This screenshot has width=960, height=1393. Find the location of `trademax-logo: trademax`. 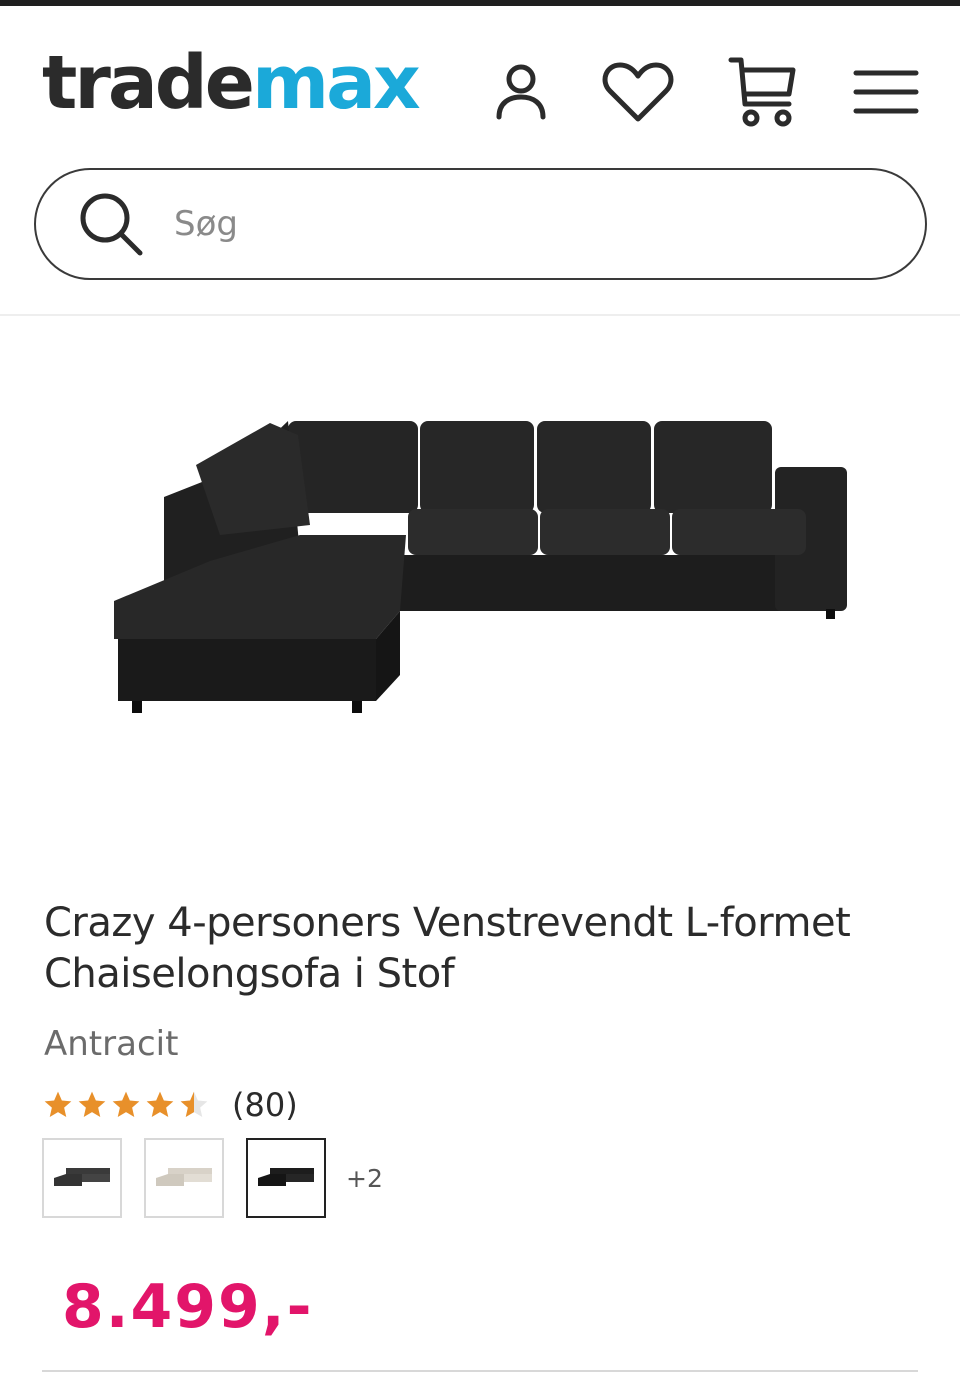

trademax-logo: trademax is located at coordinates (231, 83).